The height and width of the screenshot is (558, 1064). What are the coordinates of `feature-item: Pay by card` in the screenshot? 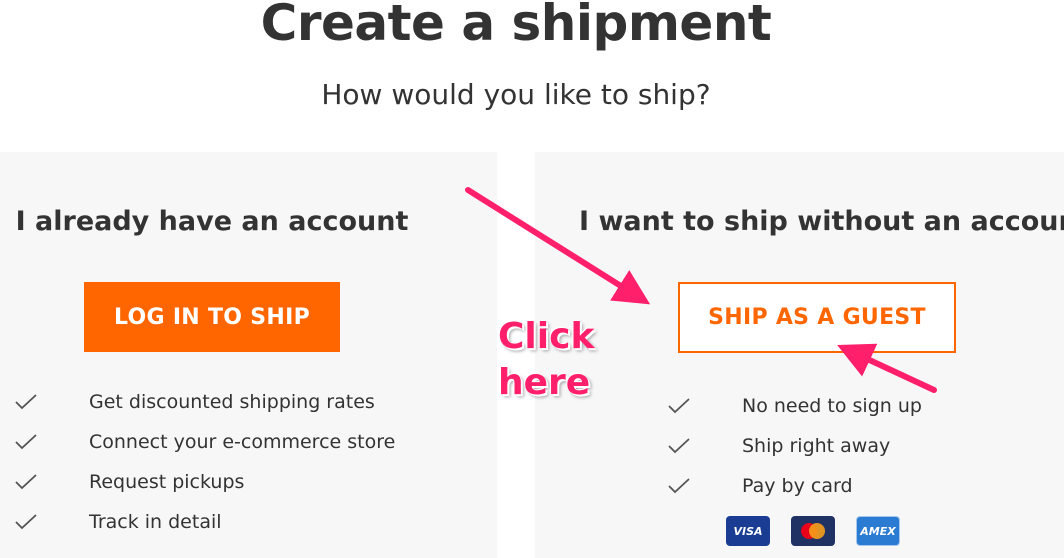 It's located at (794, 486).